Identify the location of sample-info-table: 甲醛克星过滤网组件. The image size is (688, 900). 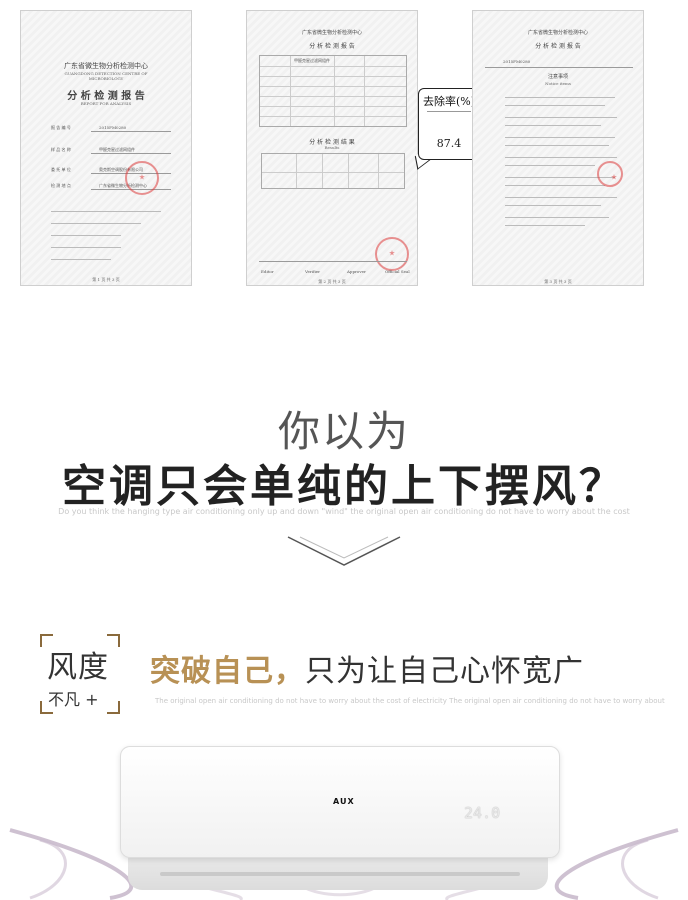
(333, 91).